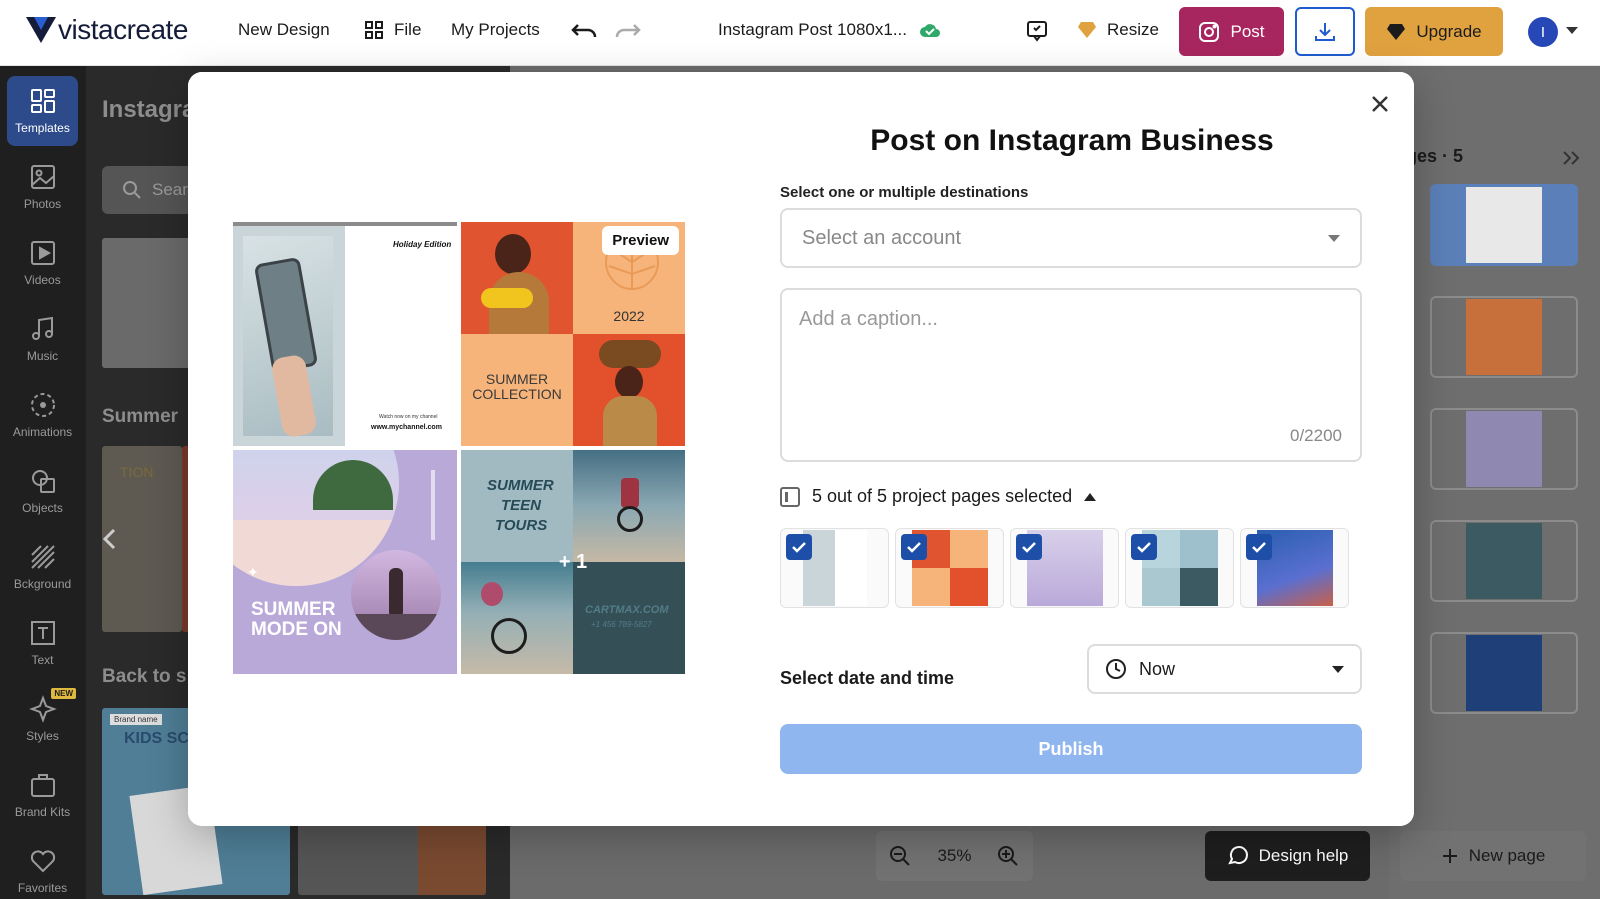  What do you see at coordinates (136, 719) in the screenshot?
I see `thumb-brand: Brand name` at bounding box center [136, 719].